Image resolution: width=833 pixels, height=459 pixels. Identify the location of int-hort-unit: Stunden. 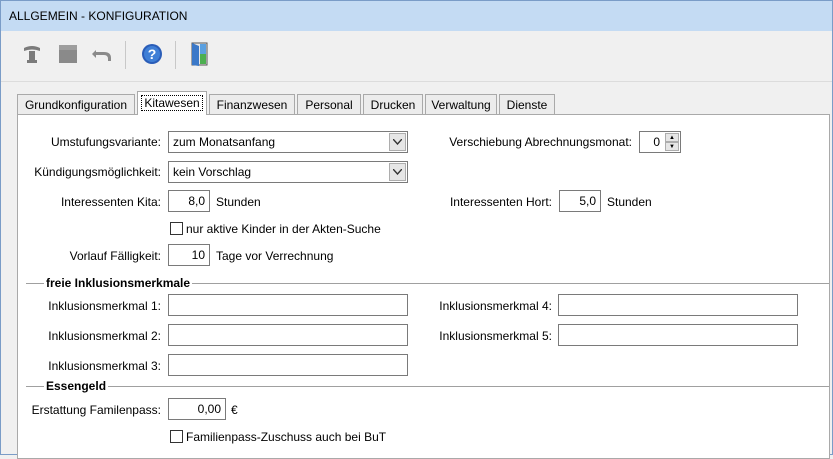
(629, 202).